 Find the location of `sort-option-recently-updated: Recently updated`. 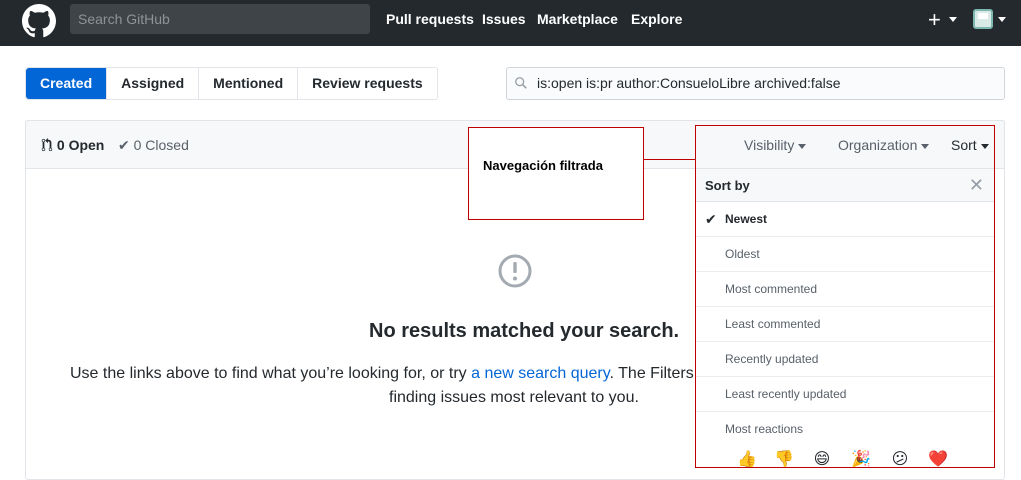

sort-option-recently-updated: Recently updated is located at coordinates (845, 359).